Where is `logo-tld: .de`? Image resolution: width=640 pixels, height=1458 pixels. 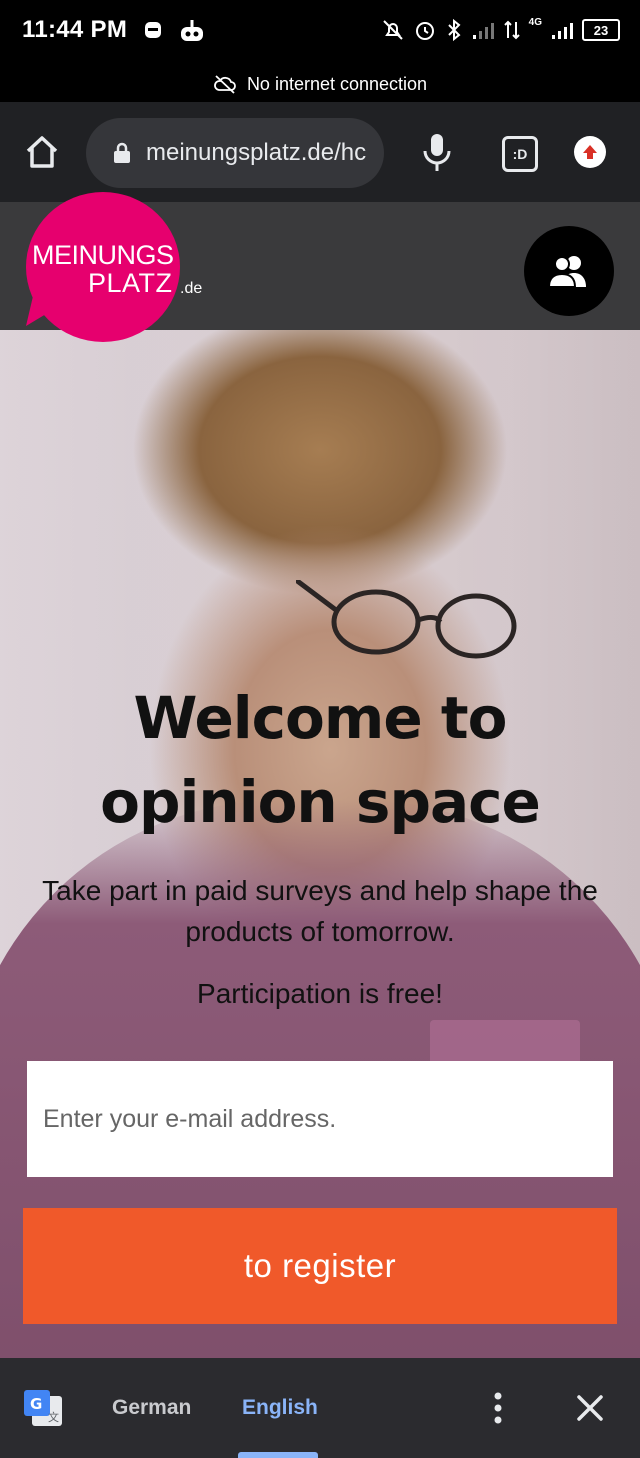 logo-tld: .de is located at coordinates (191, 288).